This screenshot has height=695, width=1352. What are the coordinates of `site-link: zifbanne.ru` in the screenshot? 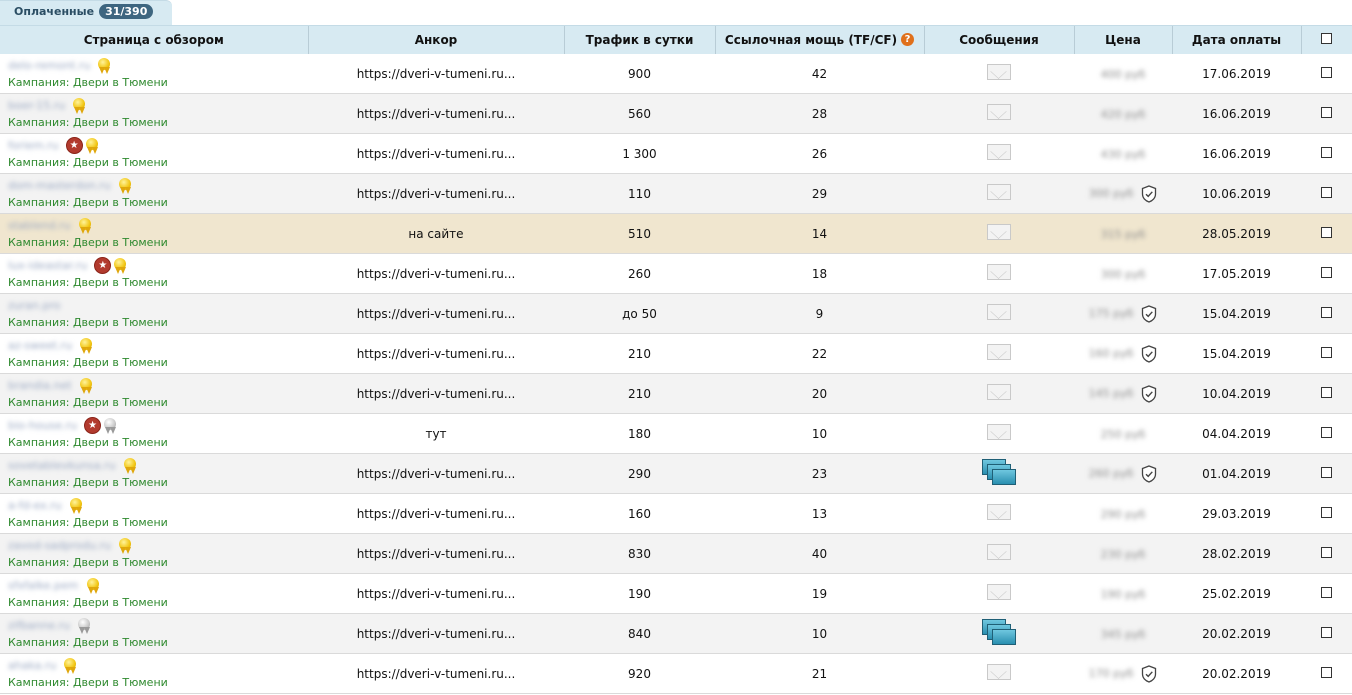 It's located at (39, 625).